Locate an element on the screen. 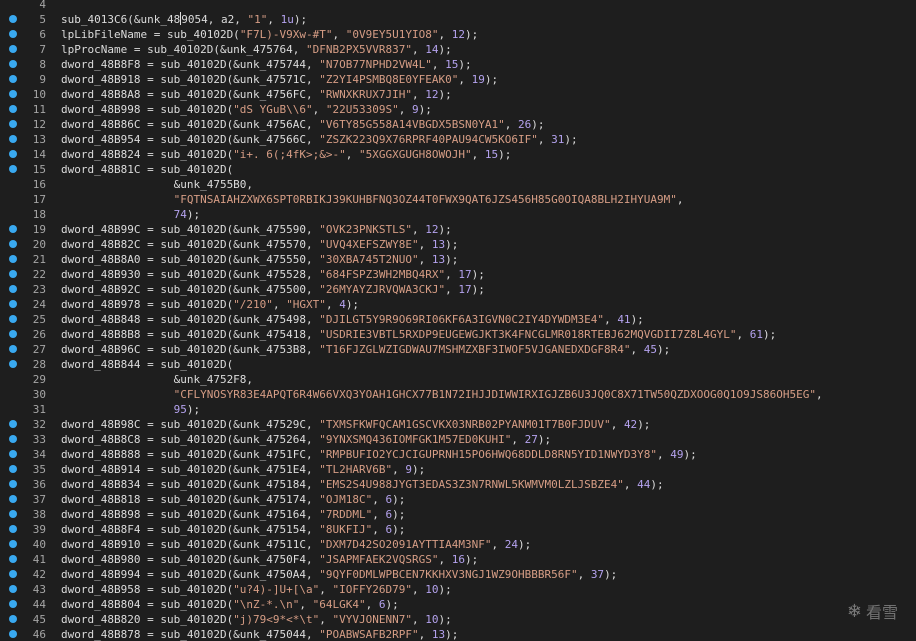  code-token: dword_48B98C = sub_40102D(&unk_47529C, is located at coordinates (190, 424).